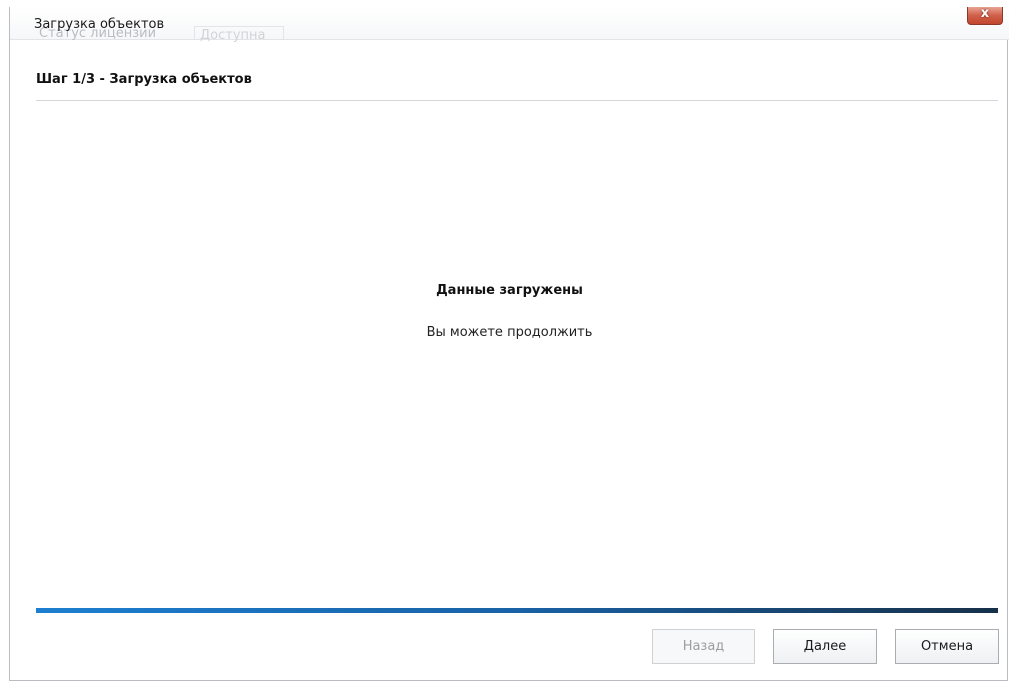 The width and height of the screenshot is (1011, 683). I want to click on status-message-subtitle: Вы можете продолжить, so click(509, 332).